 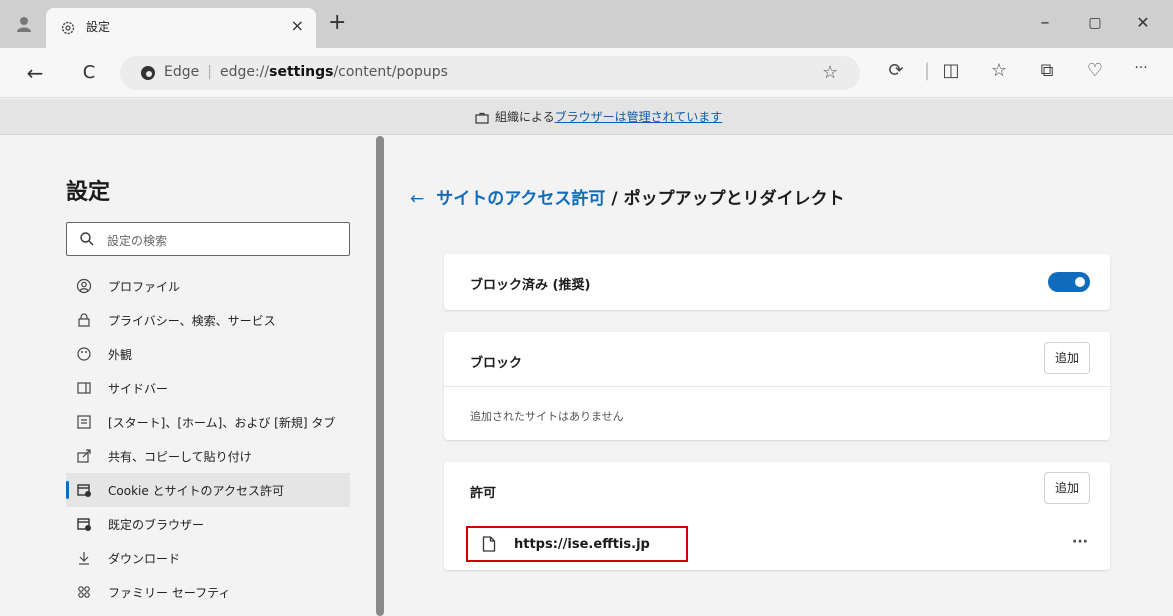 What do you see at coordinates (896, 70) in the screenshot?
I see `extensions-icon: ⟳` at bounding box center [896, 70].